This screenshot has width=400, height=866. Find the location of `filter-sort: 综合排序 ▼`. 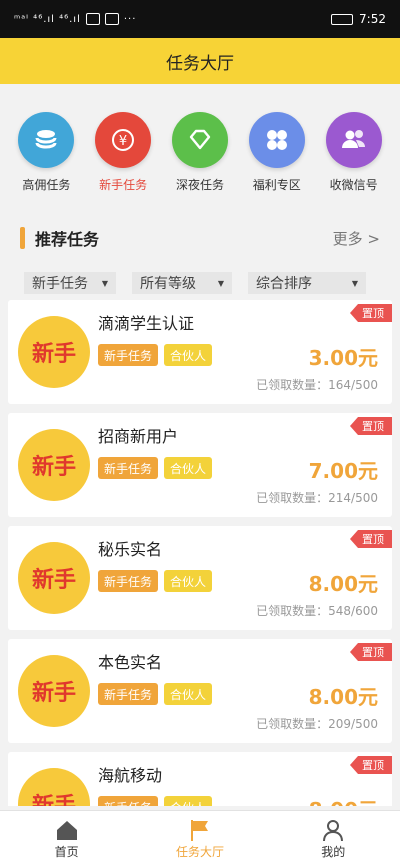

filter-sort: 综合排序 ▼ is located at coordinates (307, 283).